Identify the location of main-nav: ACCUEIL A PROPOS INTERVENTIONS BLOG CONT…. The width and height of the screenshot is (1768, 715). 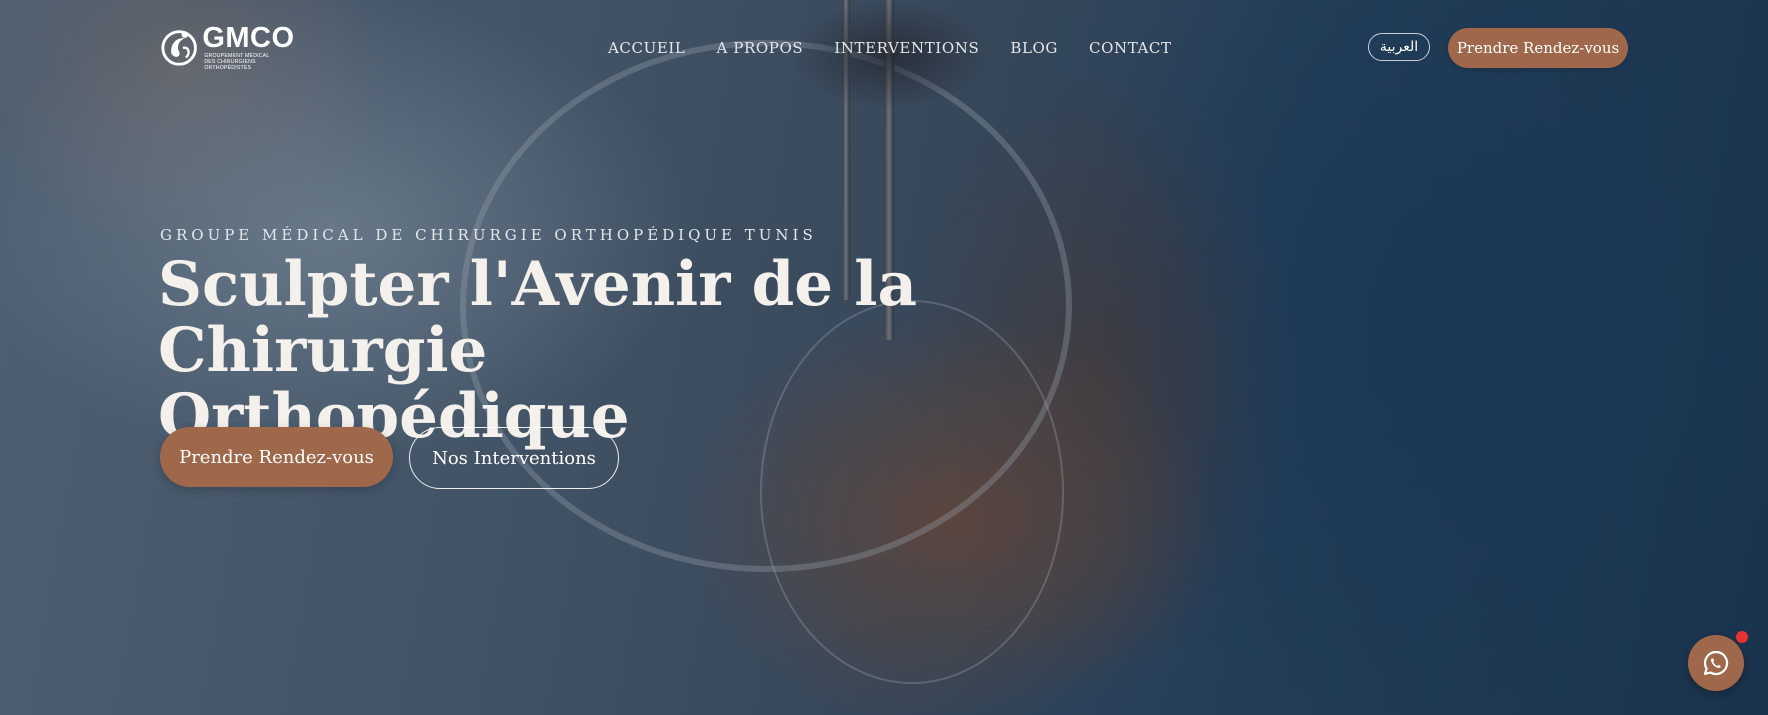
(905, 48).